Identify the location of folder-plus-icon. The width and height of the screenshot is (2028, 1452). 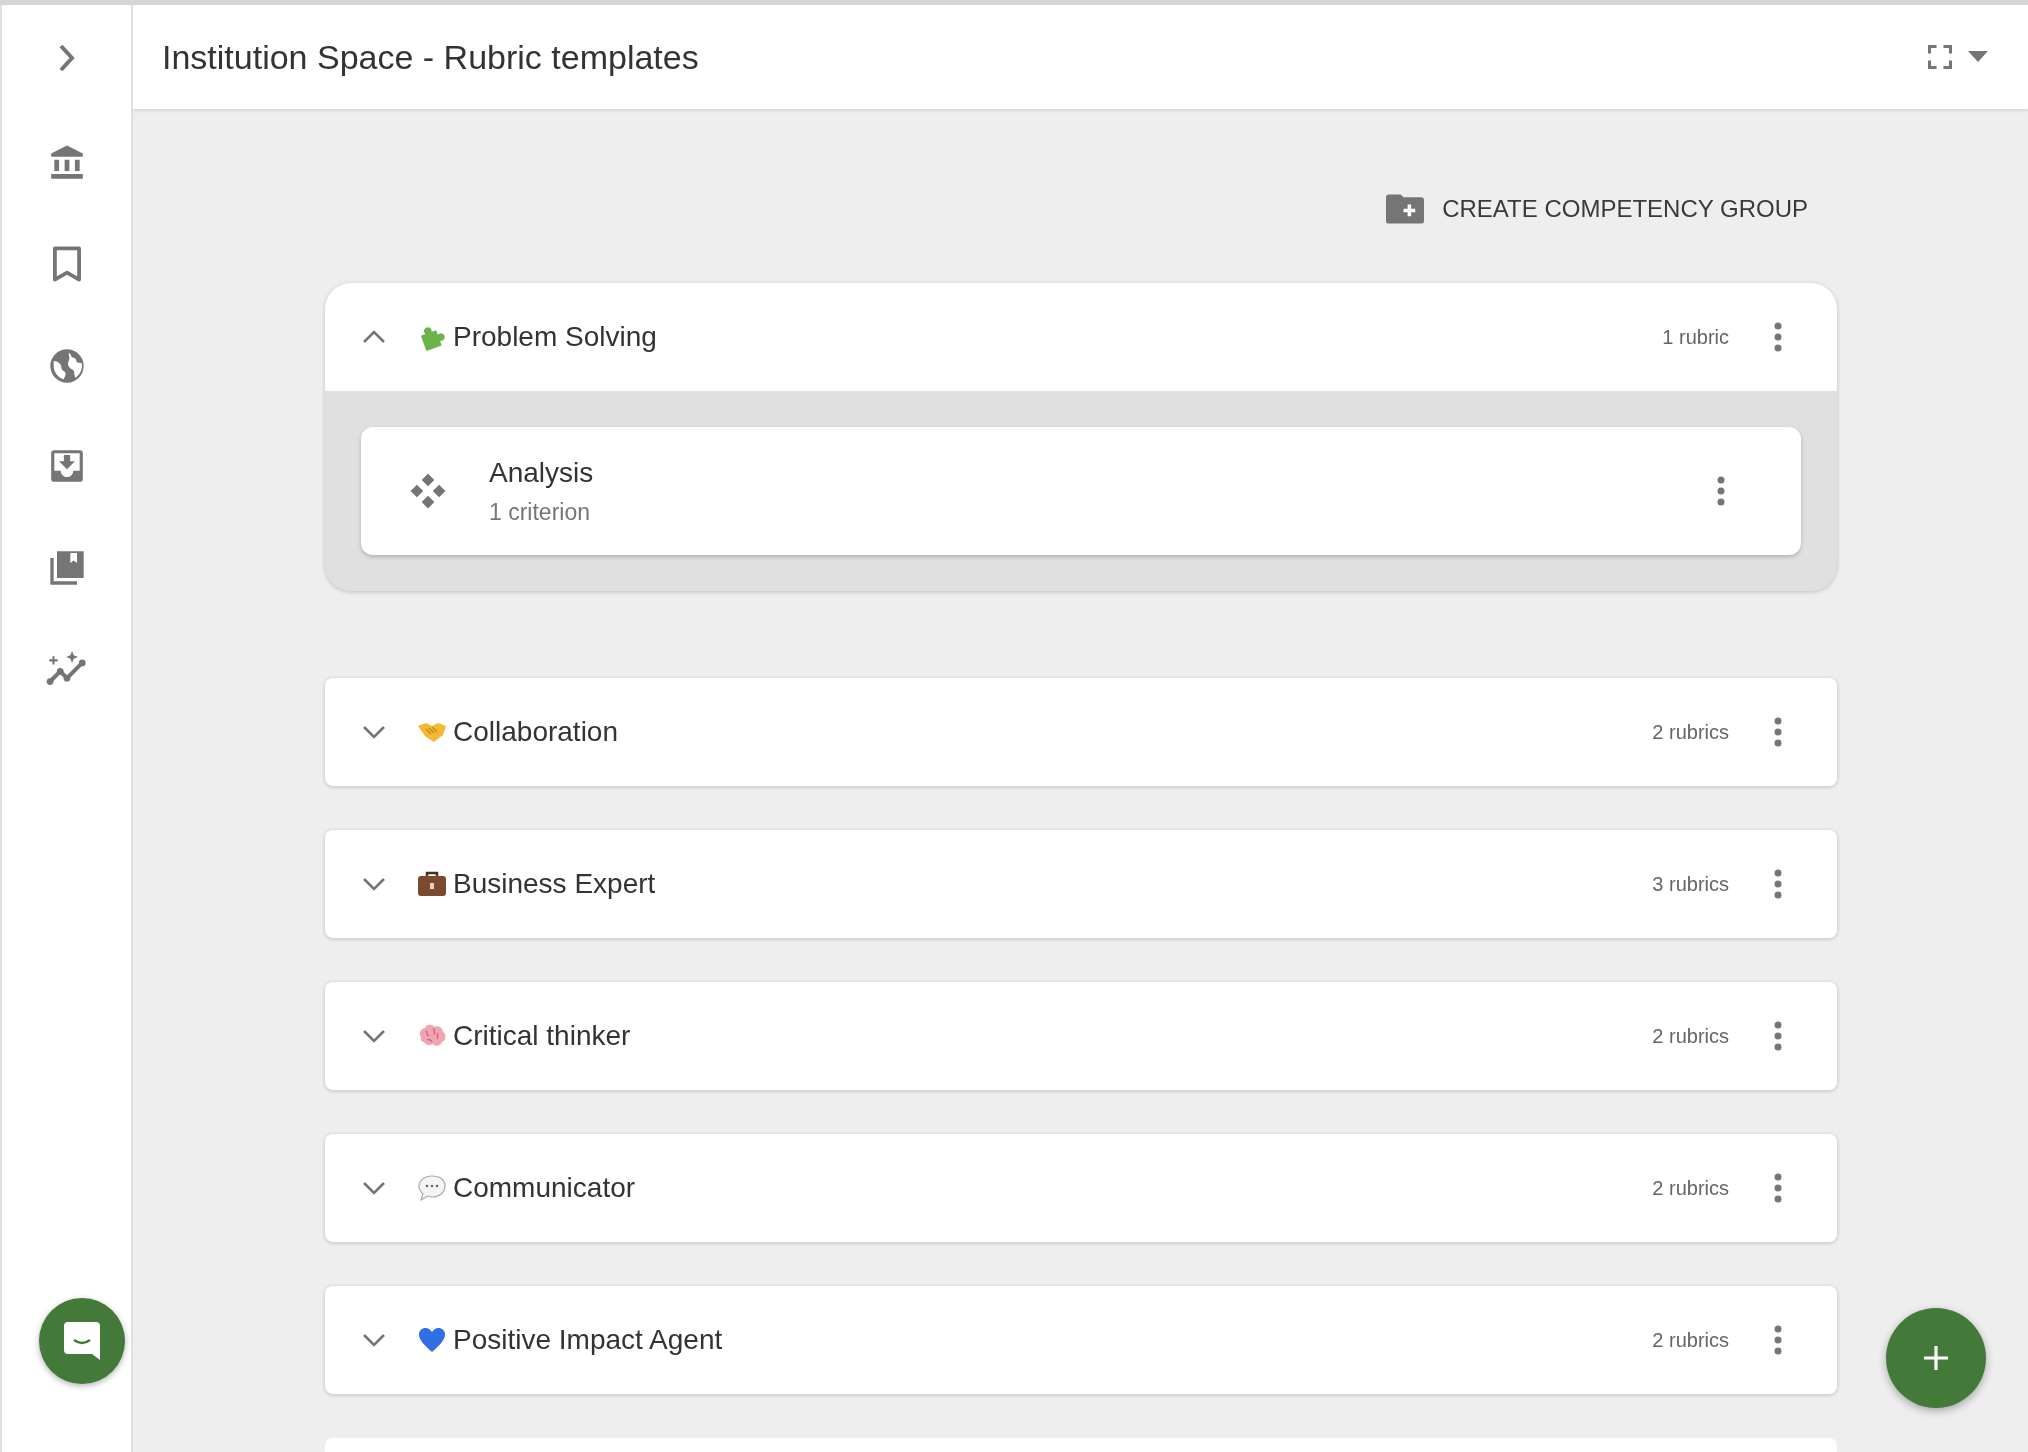
(1405, 209).